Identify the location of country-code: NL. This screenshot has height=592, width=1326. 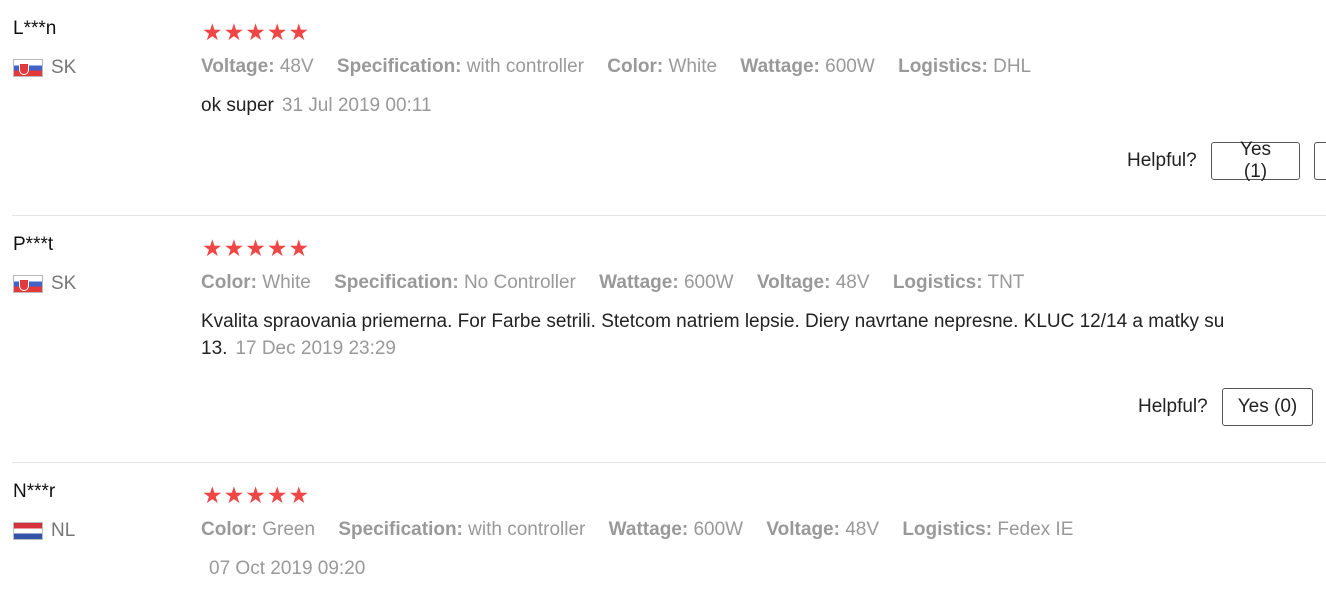
(63, 530).